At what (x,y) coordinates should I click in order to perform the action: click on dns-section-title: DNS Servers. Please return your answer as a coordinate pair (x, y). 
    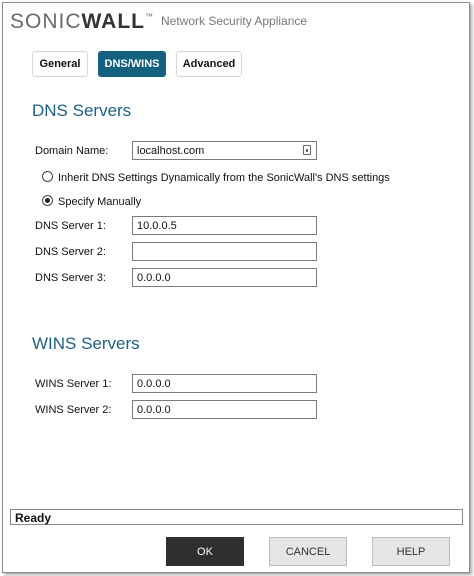
    Looking at the image, I should click on (82, 110).